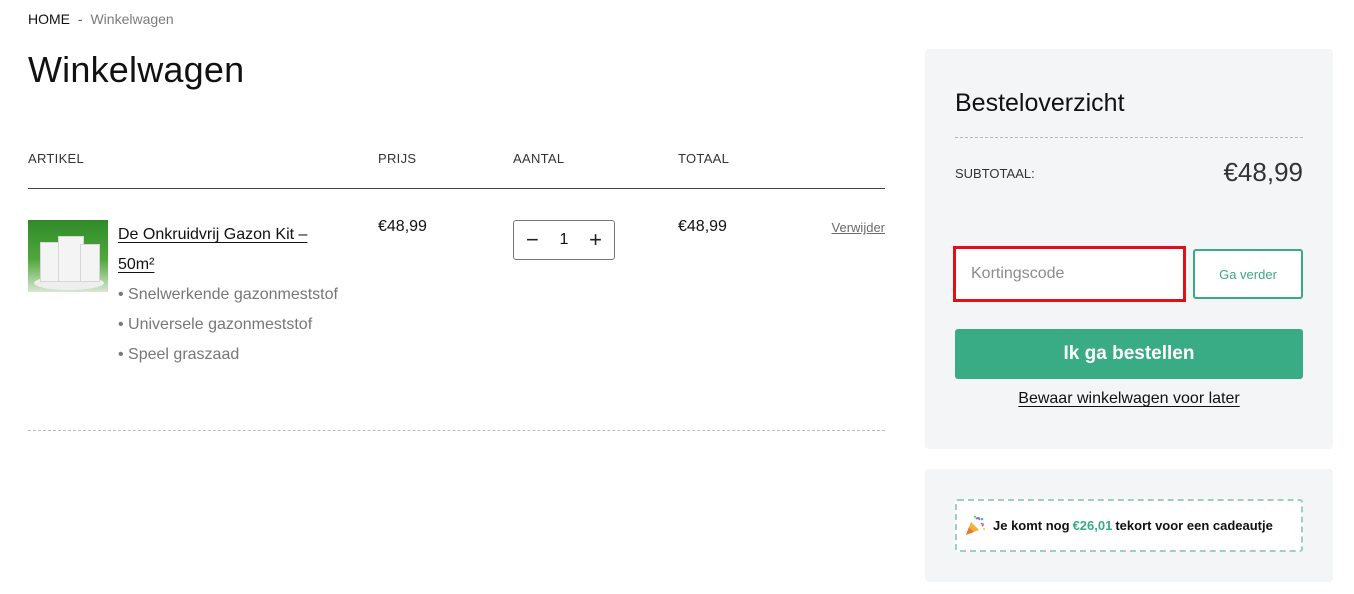  I want to click on subtotal-label: SUBTOTAAL:, so click(995, 173).